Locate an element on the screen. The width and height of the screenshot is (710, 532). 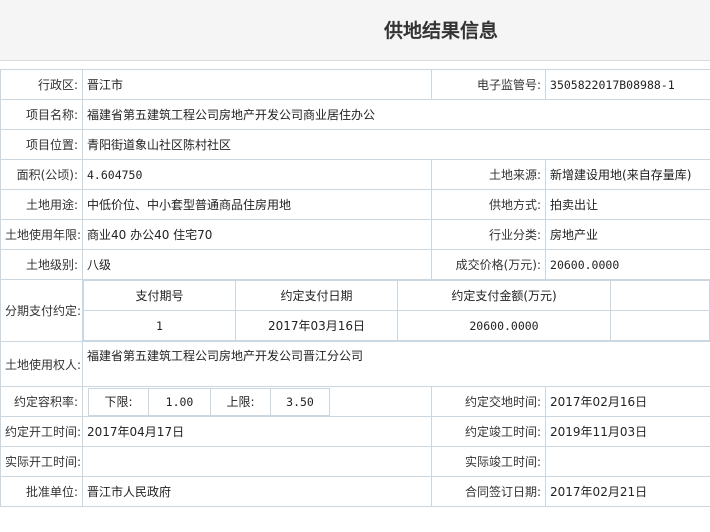
row-project-name: 项目名称: 福建省第五建筑工程公司房地产开发公司商业居住办公 is located at coordinates (355, 114).